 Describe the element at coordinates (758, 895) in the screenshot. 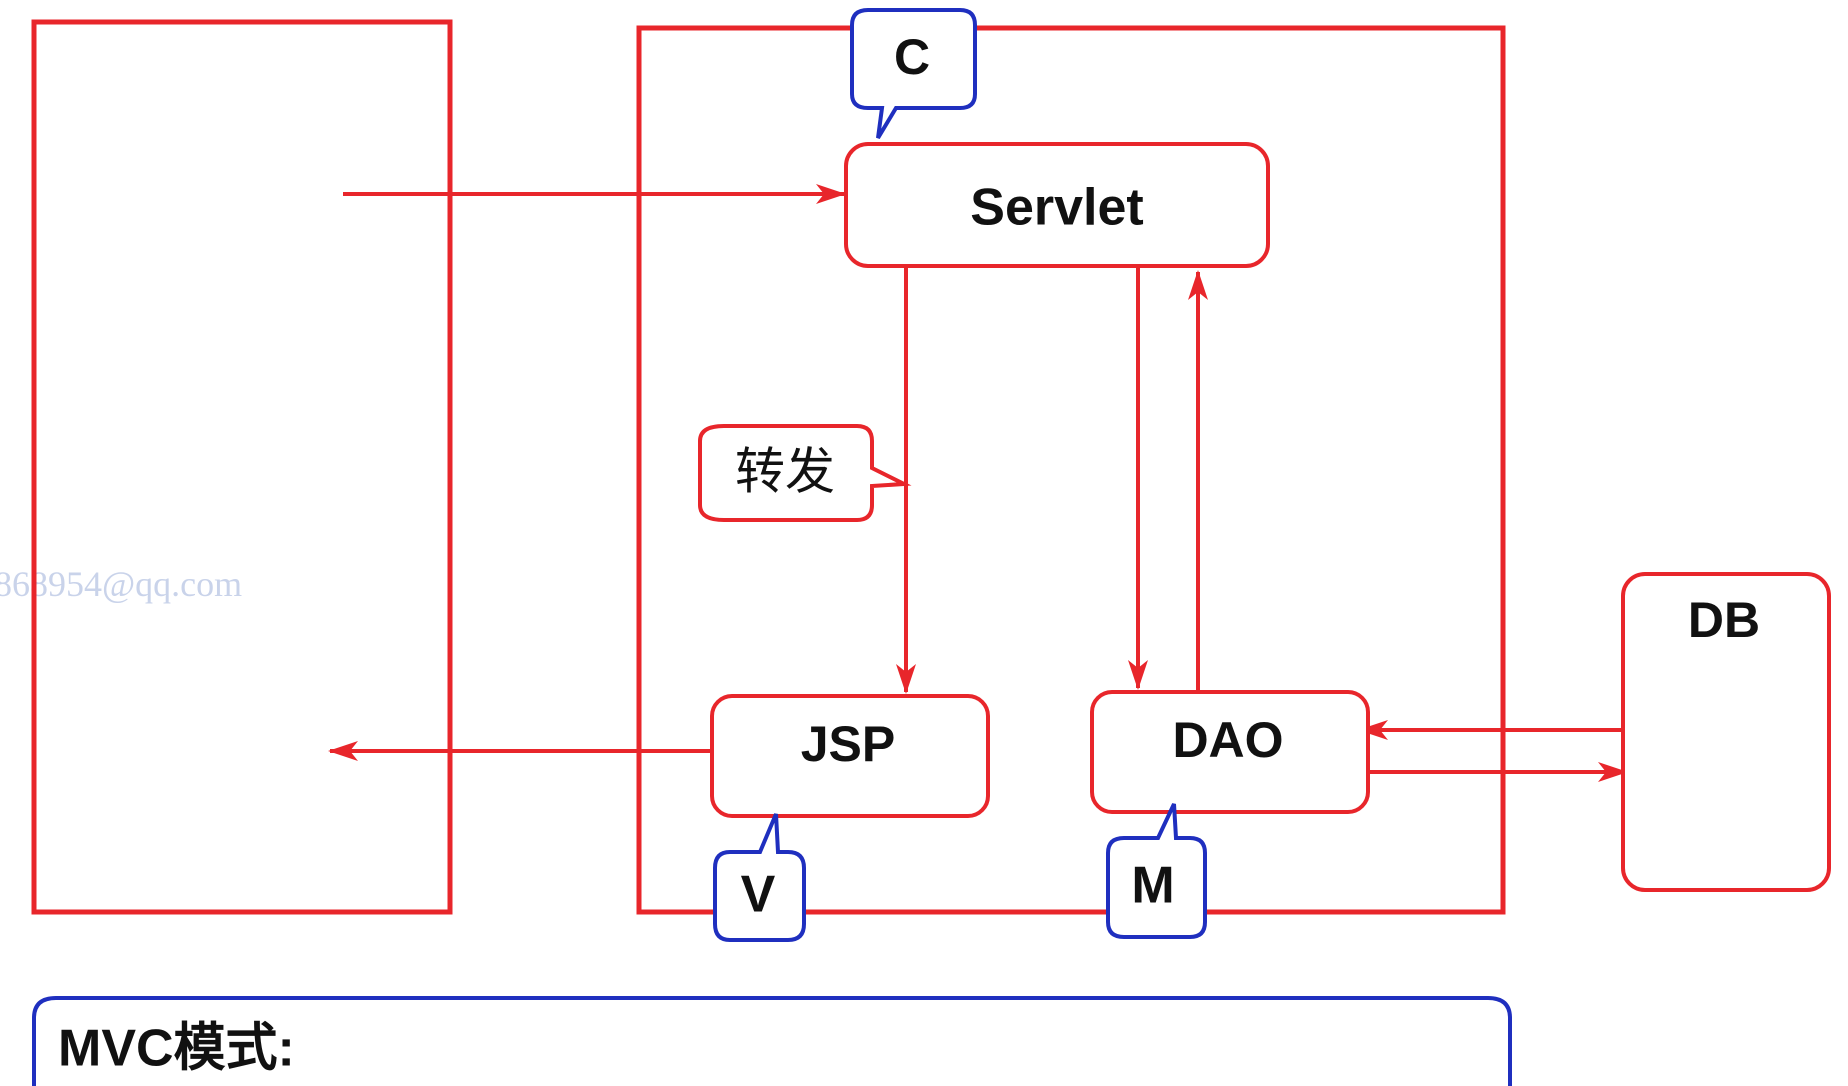

I see `view-tag: V` at that location.